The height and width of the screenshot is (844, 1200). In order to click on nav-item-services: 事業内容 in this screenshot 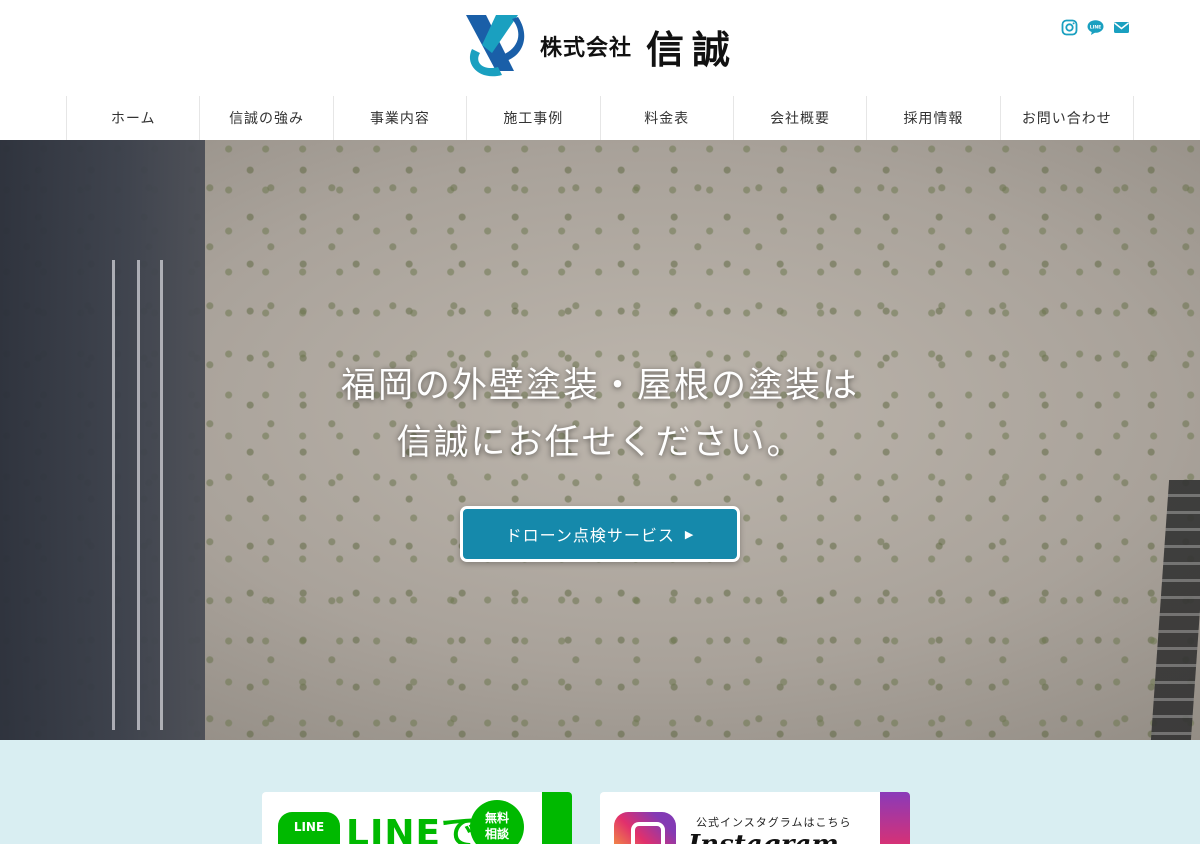, I will do `click(399, 118)`.